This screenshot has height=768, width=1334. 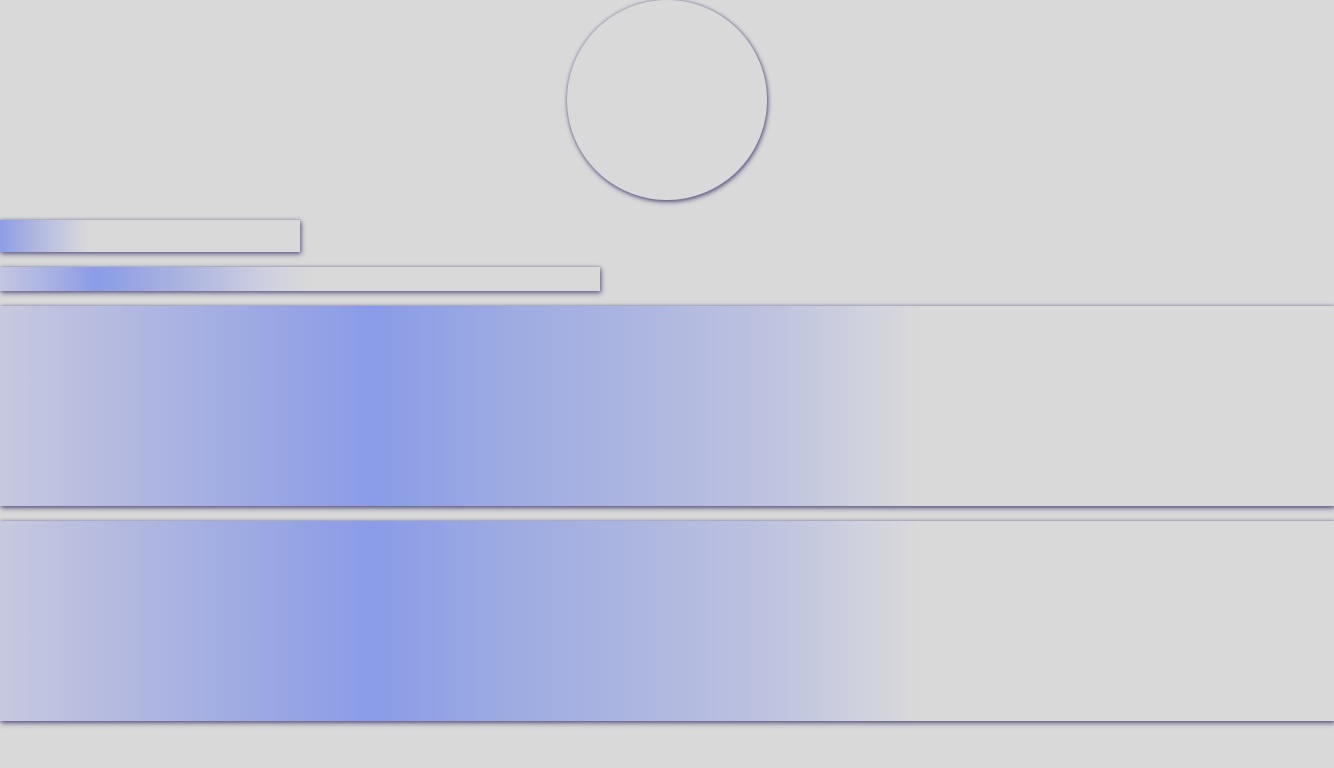 What do you see at coordinates (150, 236) in the screenshot?
I see `short-bar-placeholder` at bounding box center [150, 236].